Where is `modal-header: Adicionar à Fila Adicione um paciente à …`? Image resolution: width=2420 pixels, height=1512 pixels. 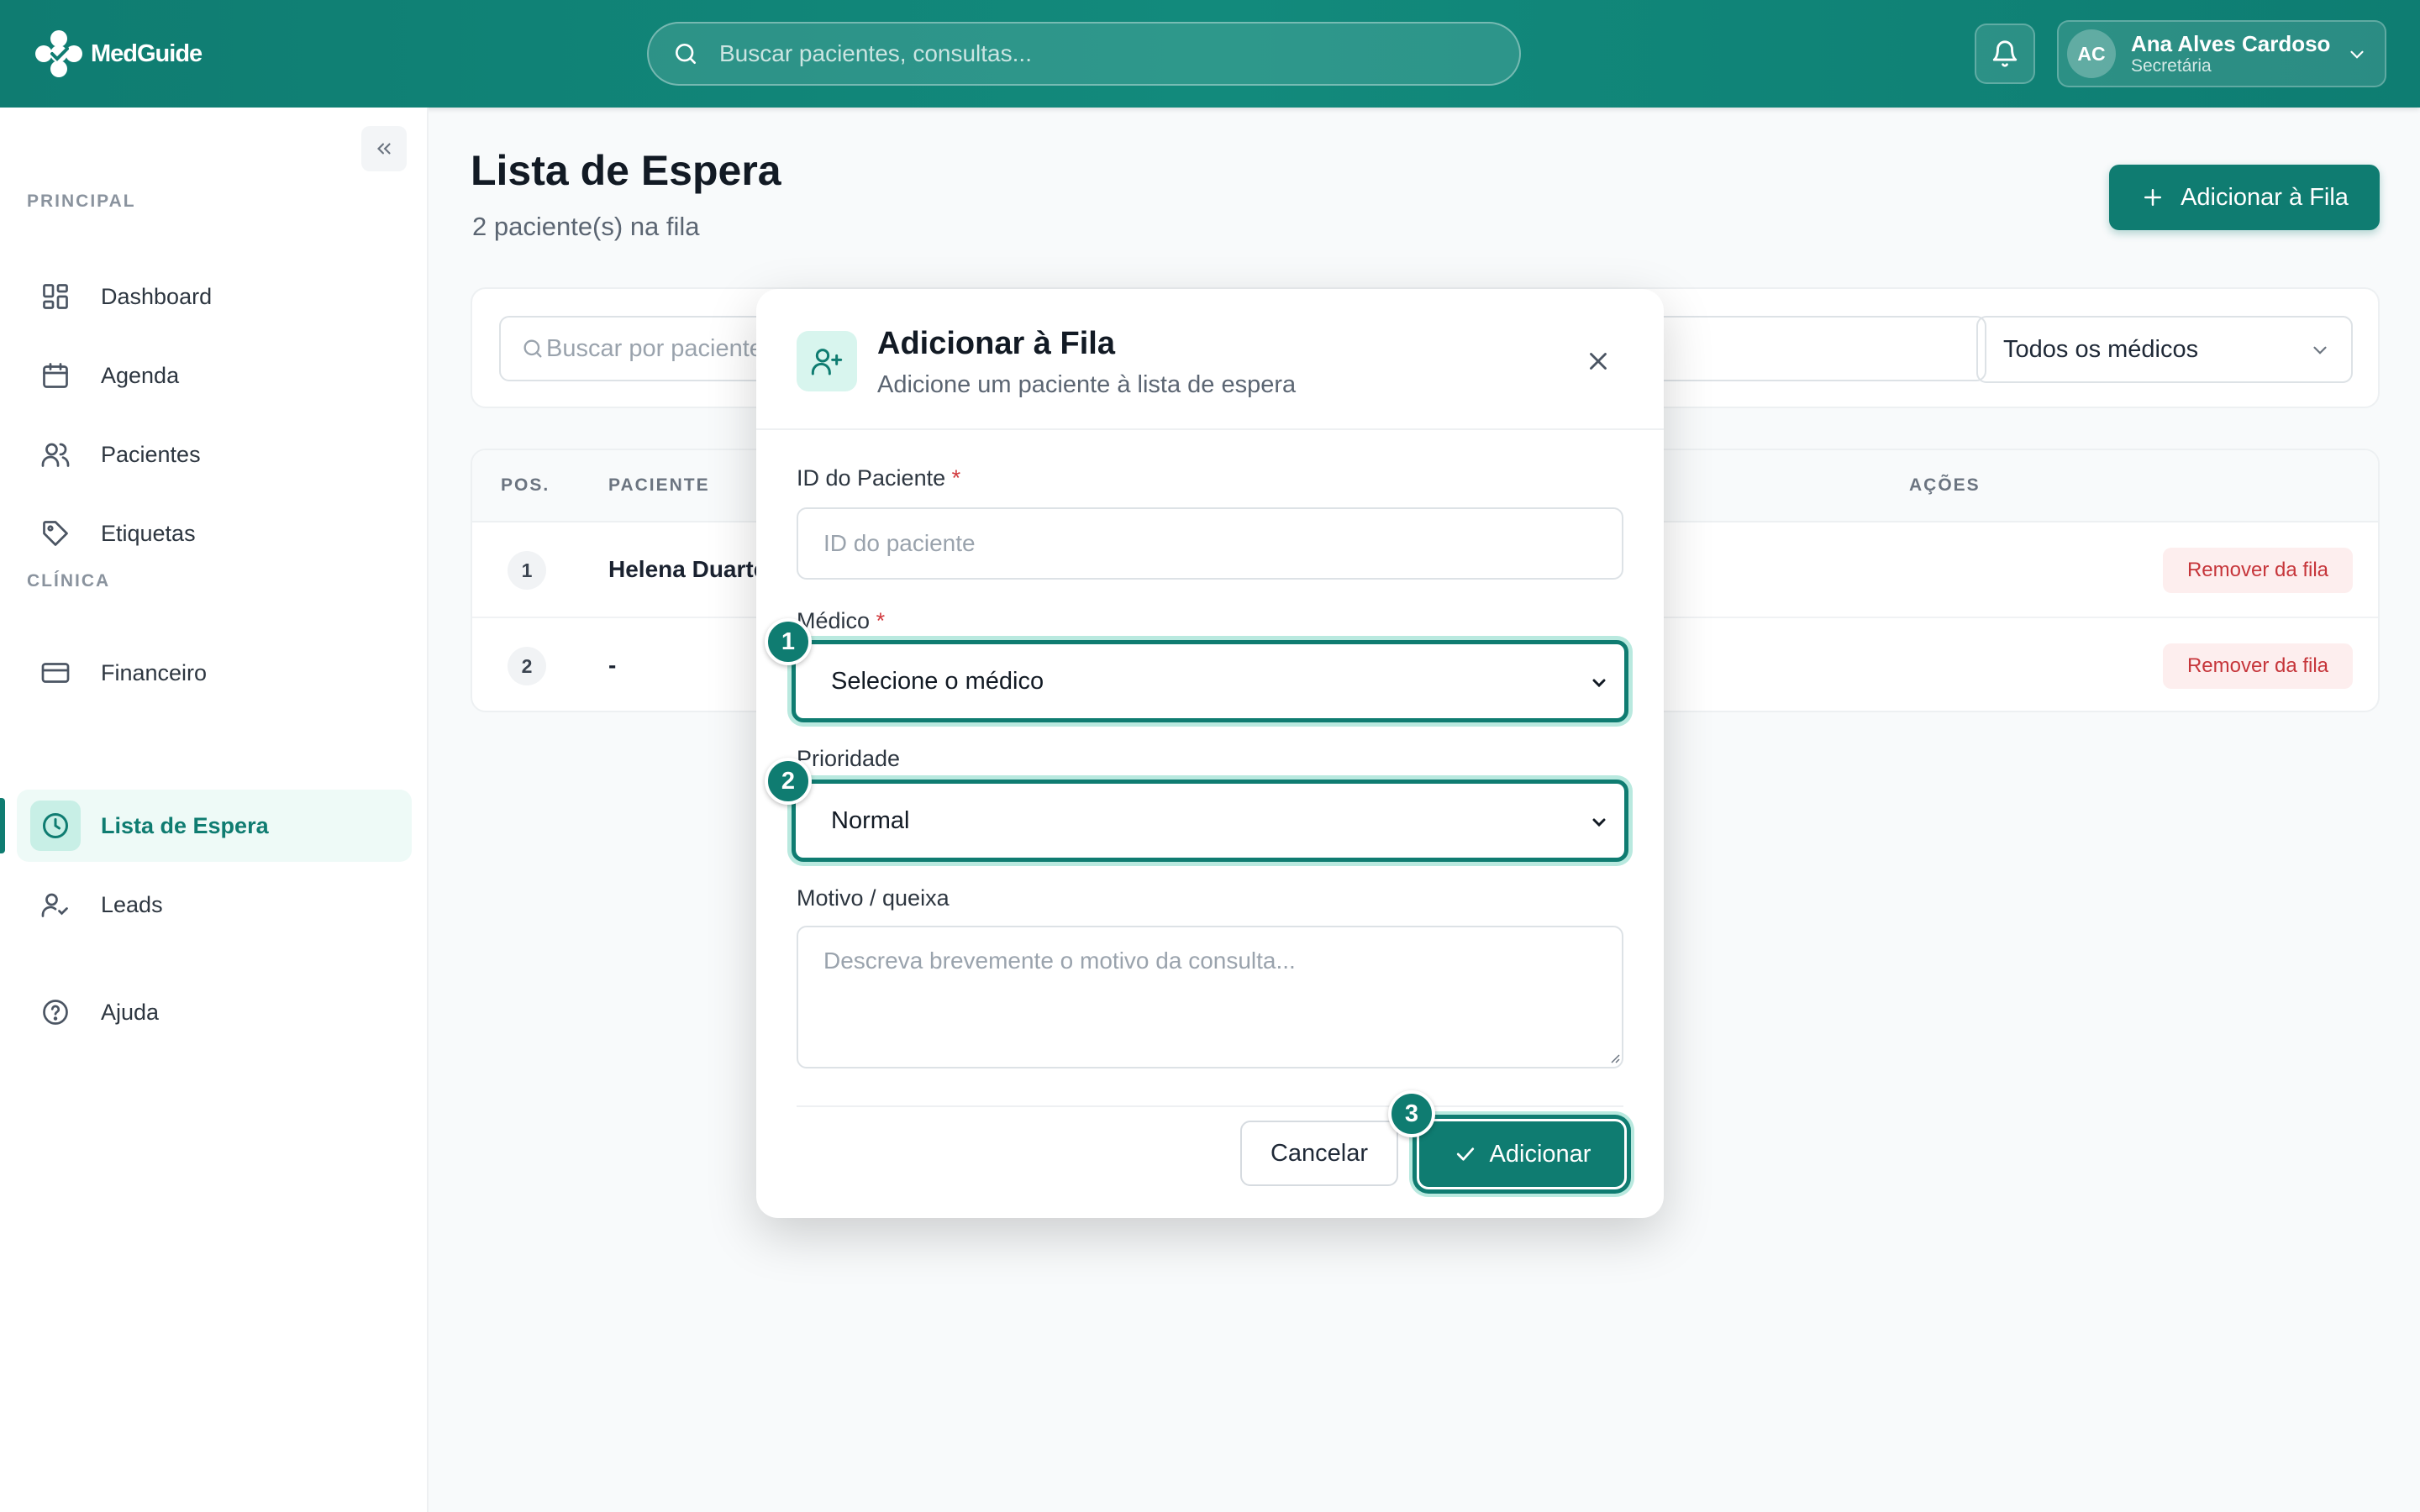 modal-header: Adicionar à Fila Adicione um paciente à … is located at coordinates (1210, 359).